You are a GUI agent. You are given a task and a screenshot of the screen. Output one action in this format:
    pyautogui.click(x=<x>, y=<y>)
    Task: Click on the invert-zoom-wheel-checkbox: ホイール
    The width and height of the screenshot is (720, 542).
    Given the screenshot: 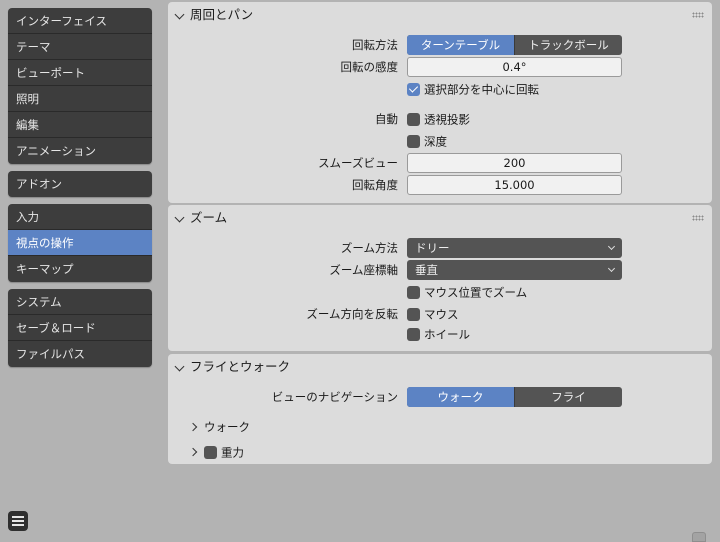 What is the action you would take?
    pyautogui.click(x=438, y=334)
    